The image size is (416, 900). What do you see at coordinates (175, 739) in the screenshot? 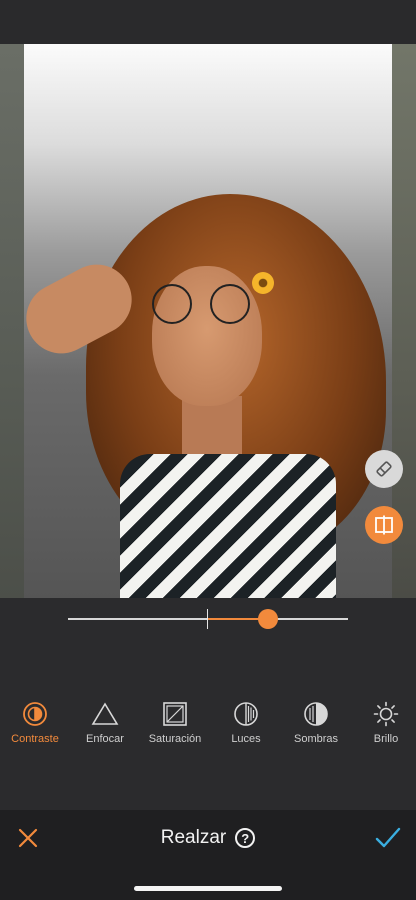
I see `tool-label: Saturación` at bounding box center [175, 739].